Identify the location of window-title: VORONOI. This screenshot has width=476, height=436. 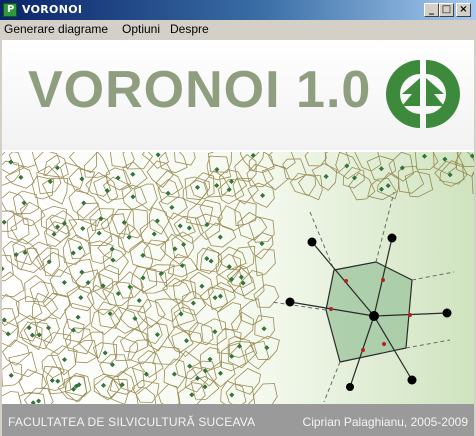
(52, 9).